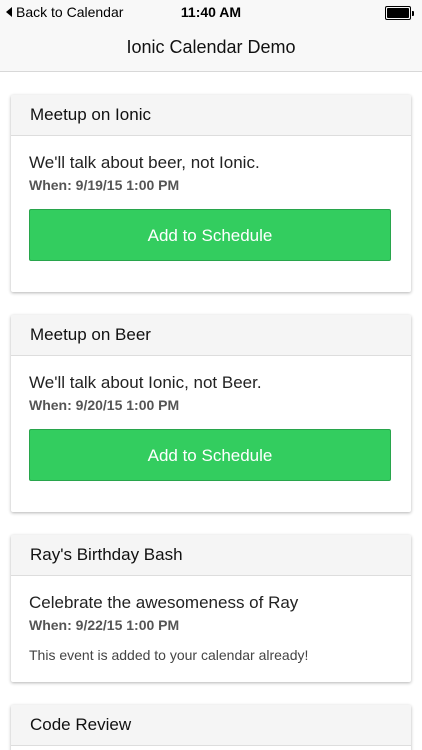 Image resolution: width=422 pixels, height=750 pixels. Describe the element at coordinates (145, 382) in the screenshot. I see `event-description: We'll talk about Ionic, not Beer.` at that location.